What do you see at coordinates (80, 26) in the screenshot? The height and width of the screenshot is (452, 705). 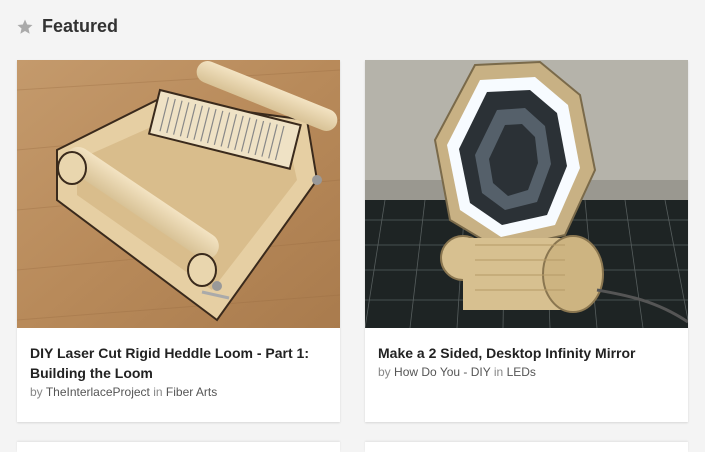 I see `section-title: Featured` at bounding box center [80, 26].